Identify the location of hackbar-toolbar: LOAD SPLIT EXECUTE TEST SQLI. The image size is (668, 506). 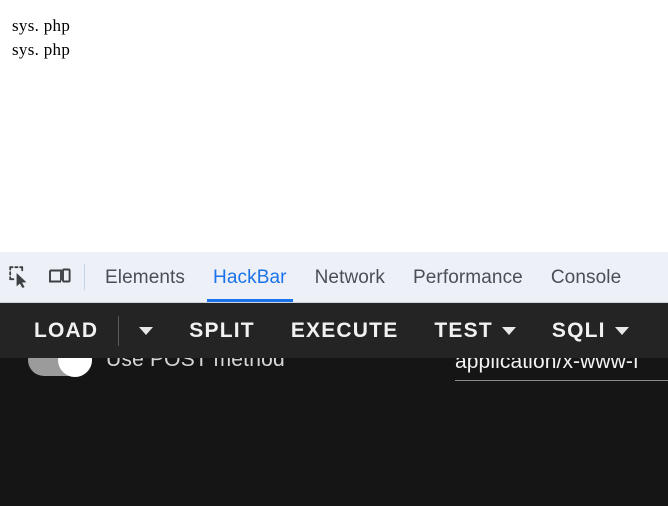
(334, 330).